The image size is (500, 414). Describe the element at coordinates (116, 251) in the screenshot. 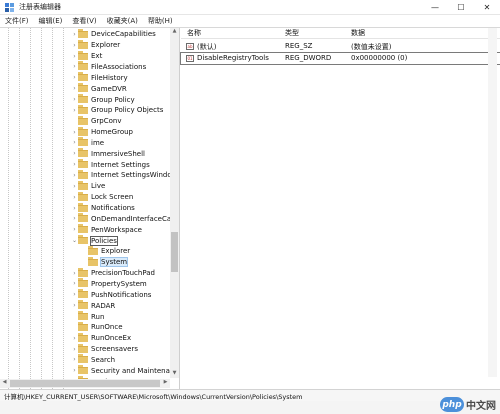

I see `tree-item-label: Explorer` at that location.